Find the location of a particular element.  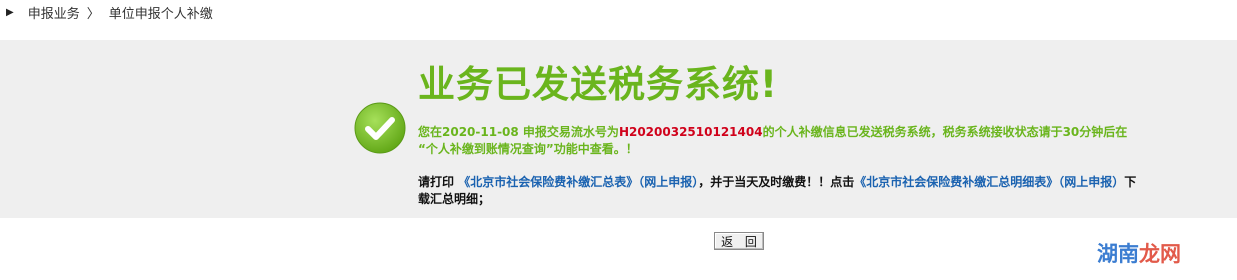

message-prefix: 您在2020-11-08 申报交易流水号为 is located at coordinates (518, 132).